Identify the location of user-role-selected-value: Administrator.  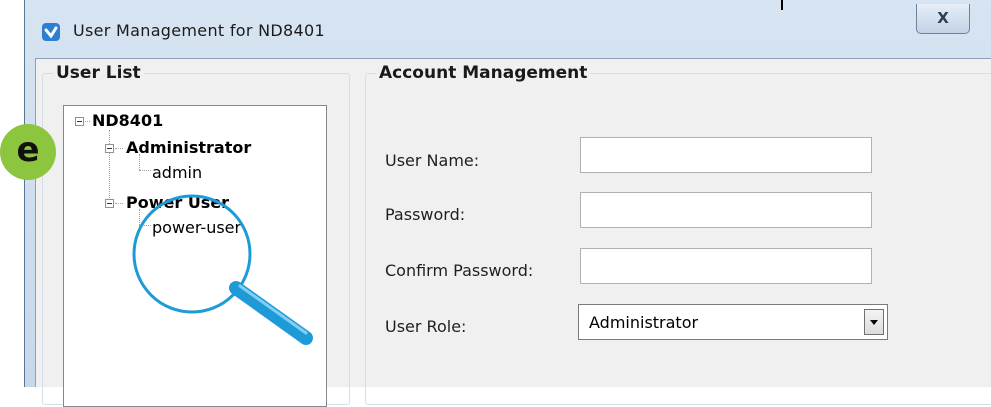
(644, 322).